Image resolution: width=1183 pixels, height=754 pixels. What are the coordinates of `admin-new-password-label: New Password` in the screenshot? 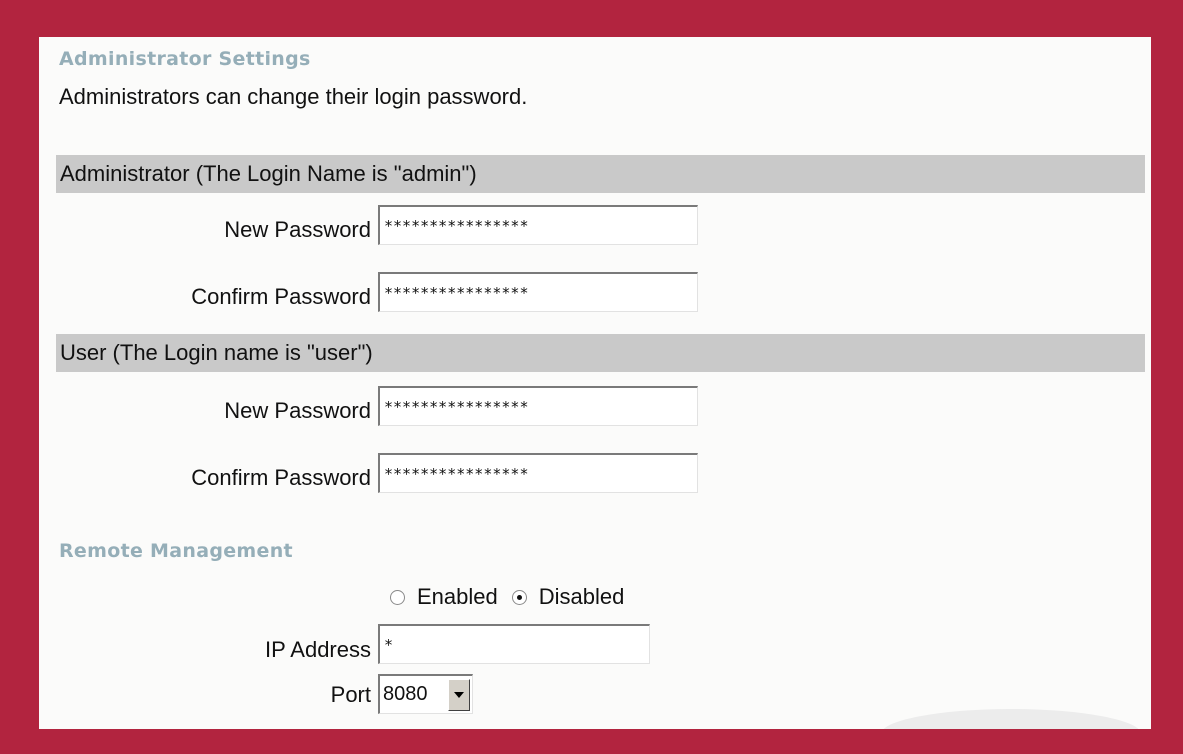 It's located at (297, 229).